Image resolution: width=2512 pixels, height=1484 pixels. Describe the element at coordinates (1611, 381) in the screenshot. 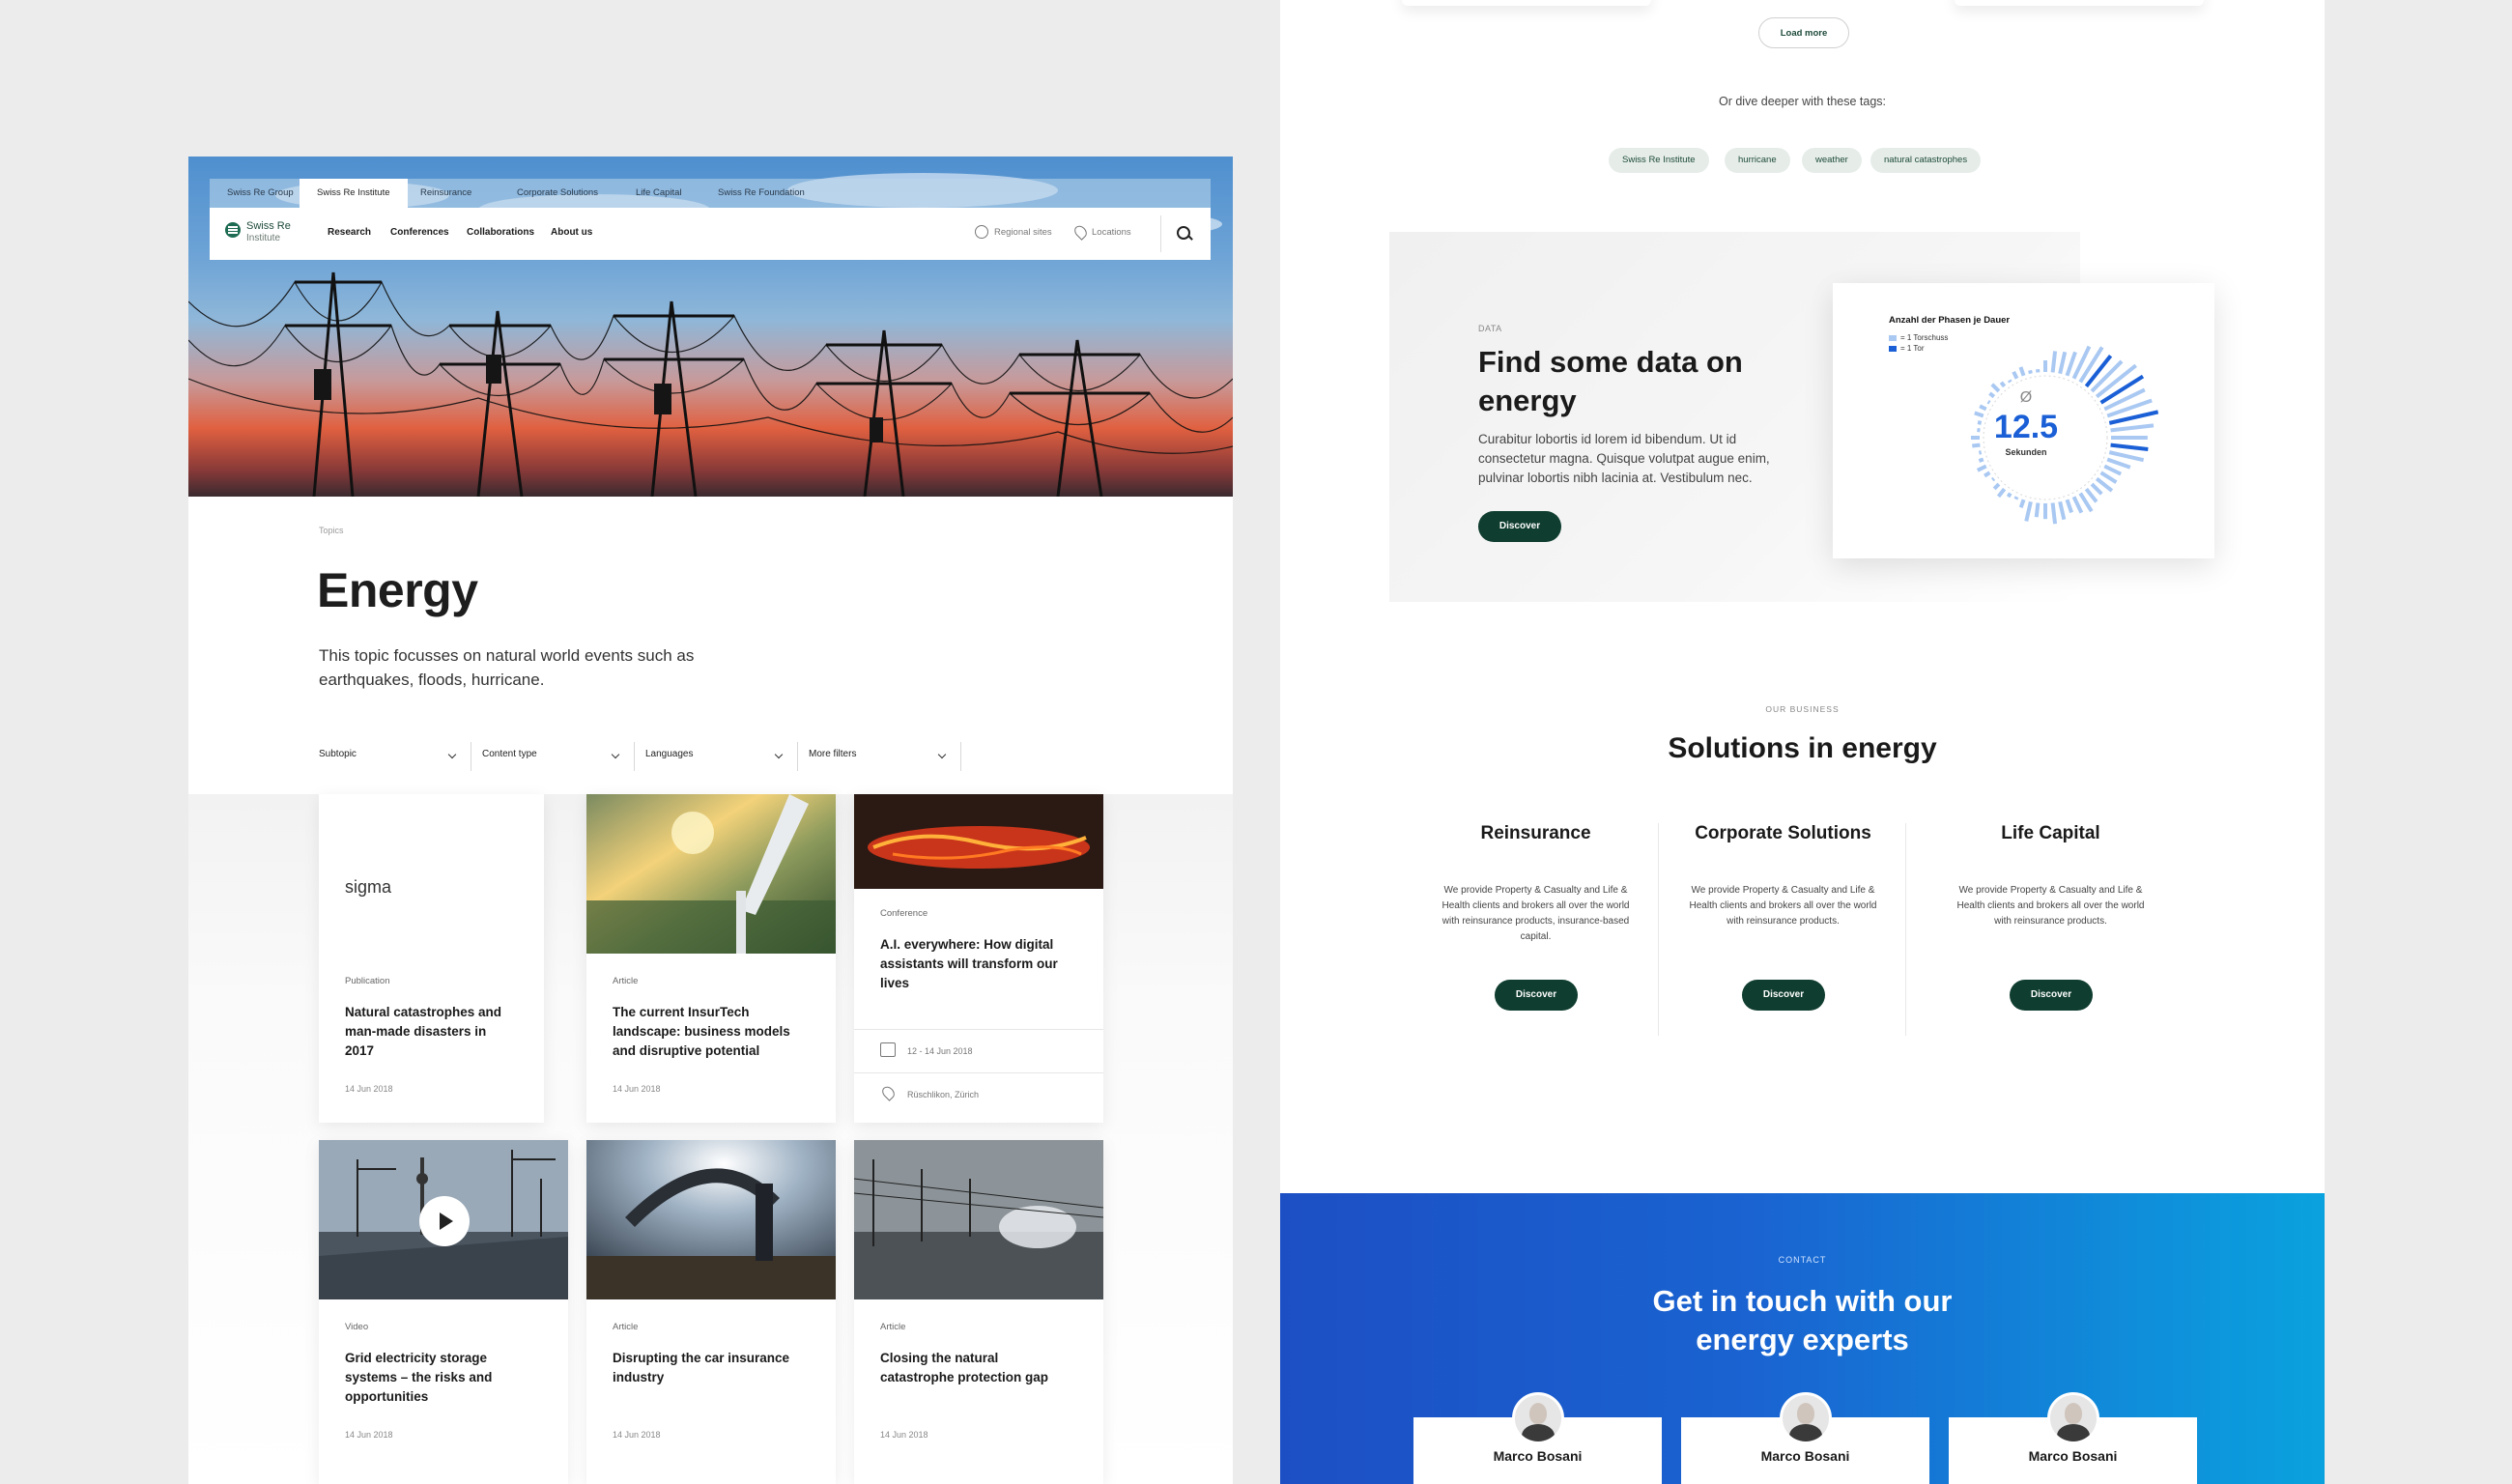

I see `data-title: Find some data on energy` at that location.